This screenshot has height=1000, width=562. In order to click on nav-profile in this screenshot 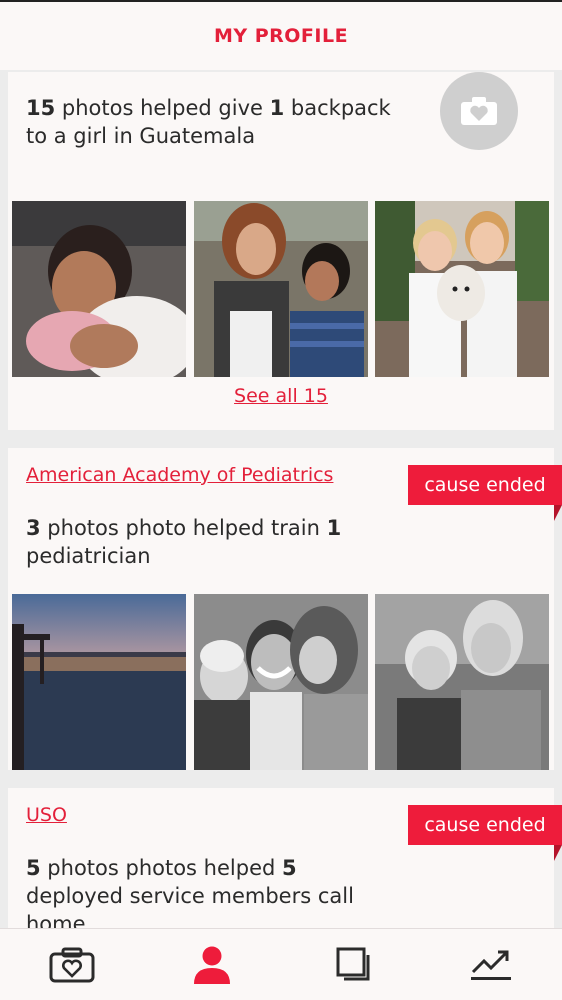, I will do `click(212, 964)`.